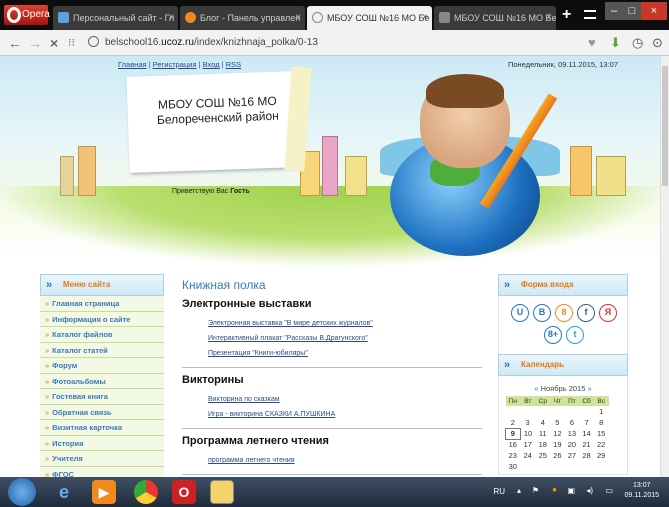 The width and height of the screenshot is (669, 507). What do you see at coordinates (615, 43) in the screenshot?
I see `download-icon: ⬇` at bounding box center [615, 43].